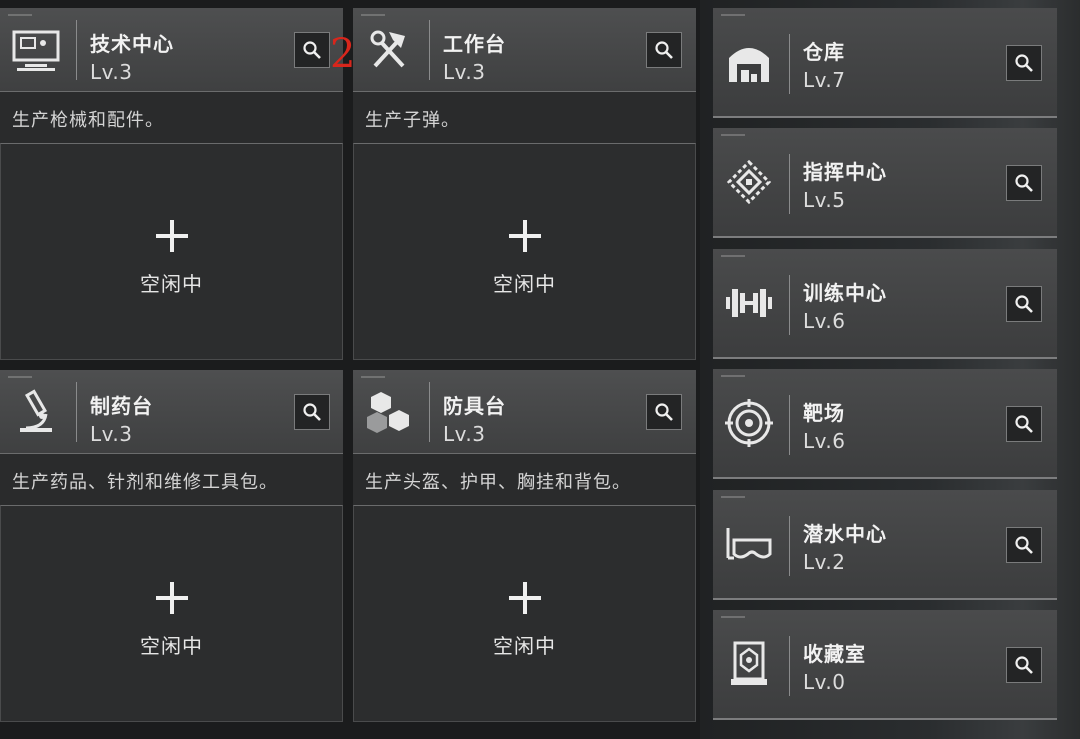  I want to click on facility-card-warehouse: 仓库 Lv.7, so click(885, 63).